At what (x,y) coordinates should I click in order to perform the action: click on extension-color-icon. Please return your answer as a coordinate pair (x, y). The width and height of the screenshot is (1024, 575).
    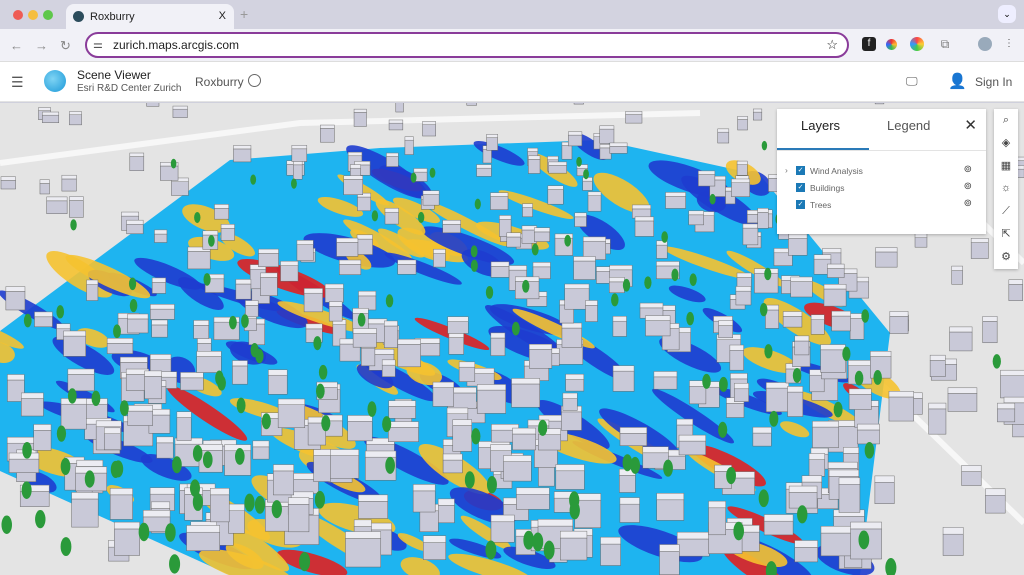
    Looking at the image, I should click on (891, 44).